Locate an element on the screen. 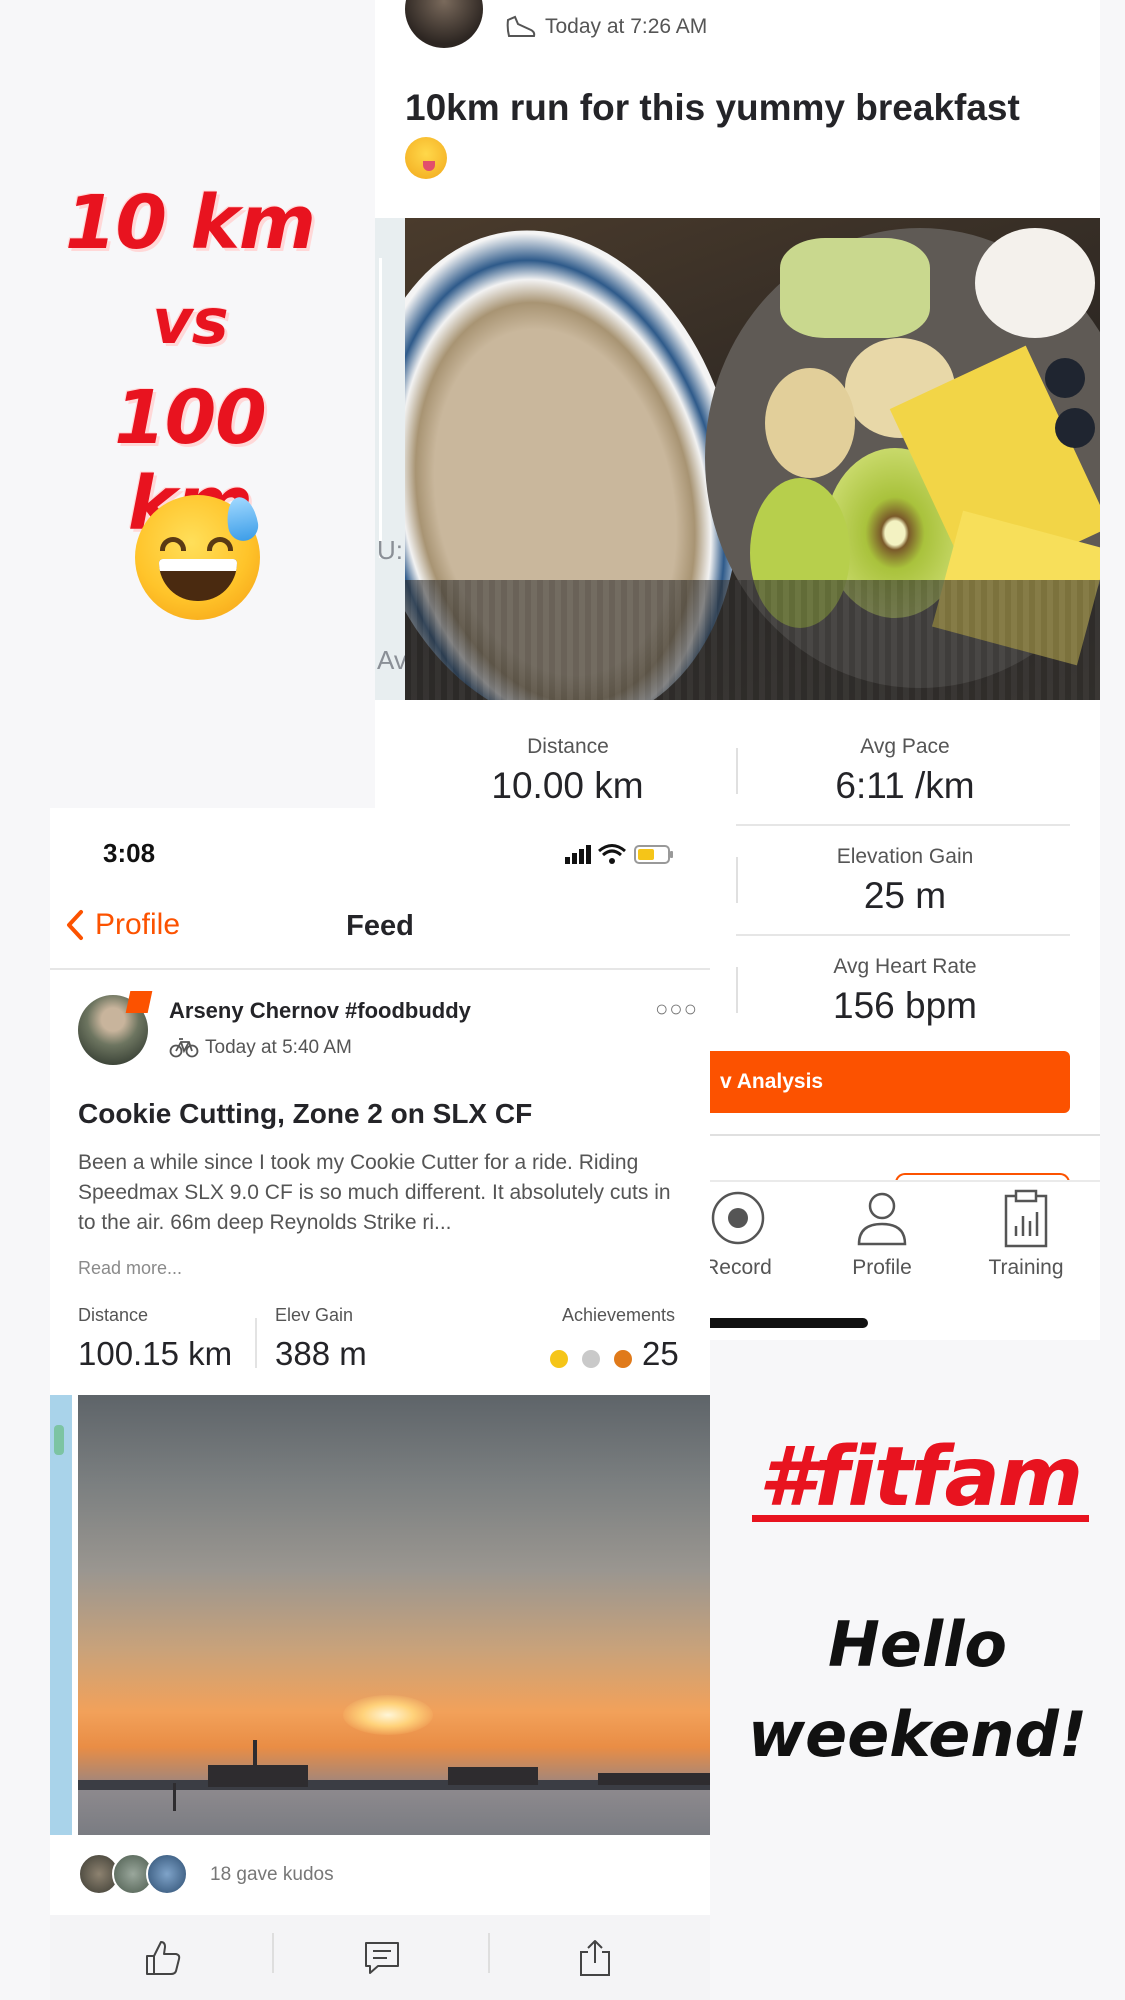  status-bar-time: 3:08 is located at coordinates (129, 853).